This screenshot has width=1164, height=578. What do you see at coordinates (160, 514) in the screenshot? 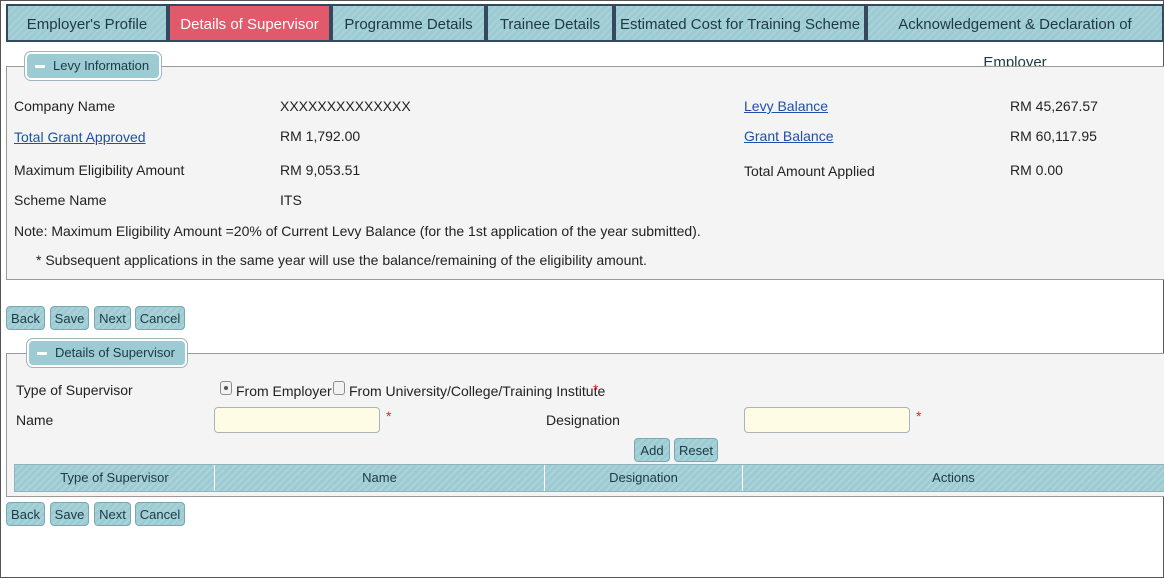
I see `cancel-button-bottom: Cancel` at bounding box center [160, 514].